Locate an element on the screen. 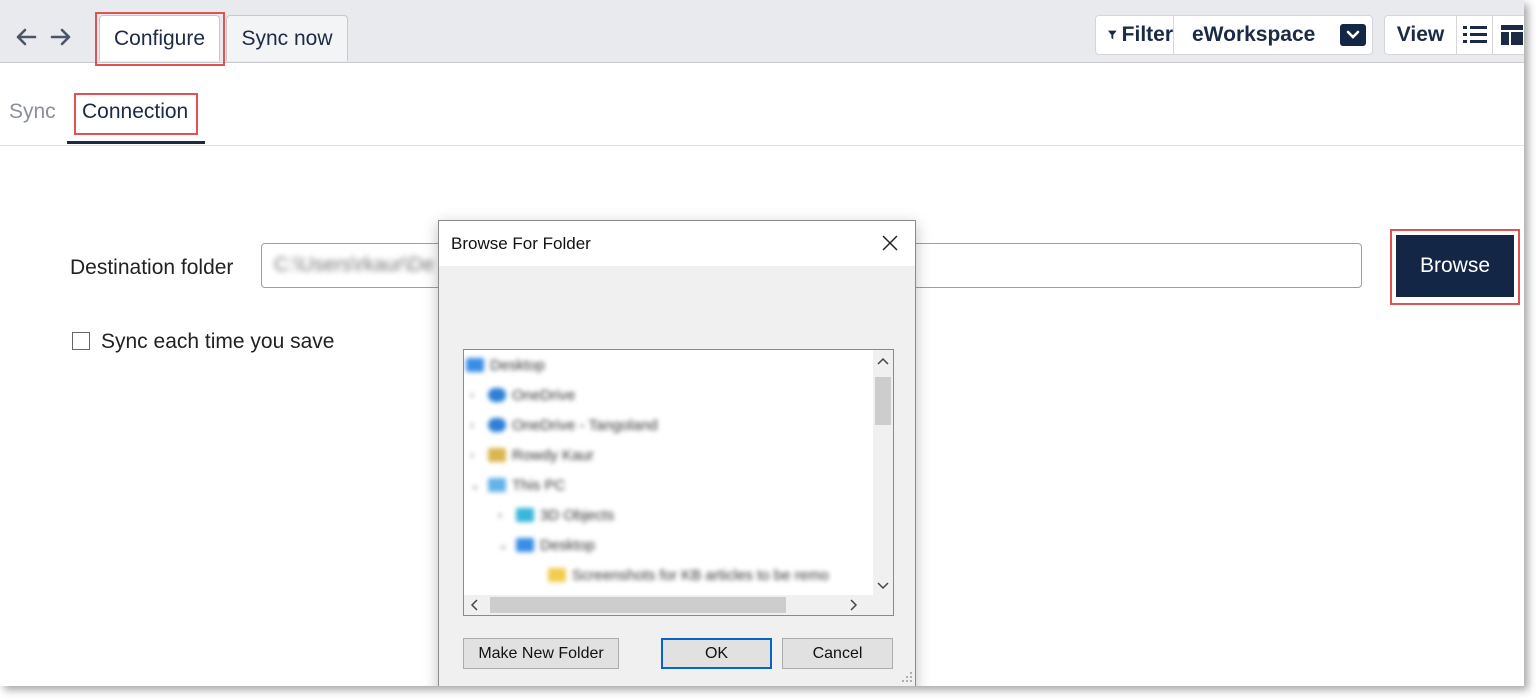 This screenshot has height=700, width=1537. tab-sync-now: Sync now is located at coordinates (287, 38).